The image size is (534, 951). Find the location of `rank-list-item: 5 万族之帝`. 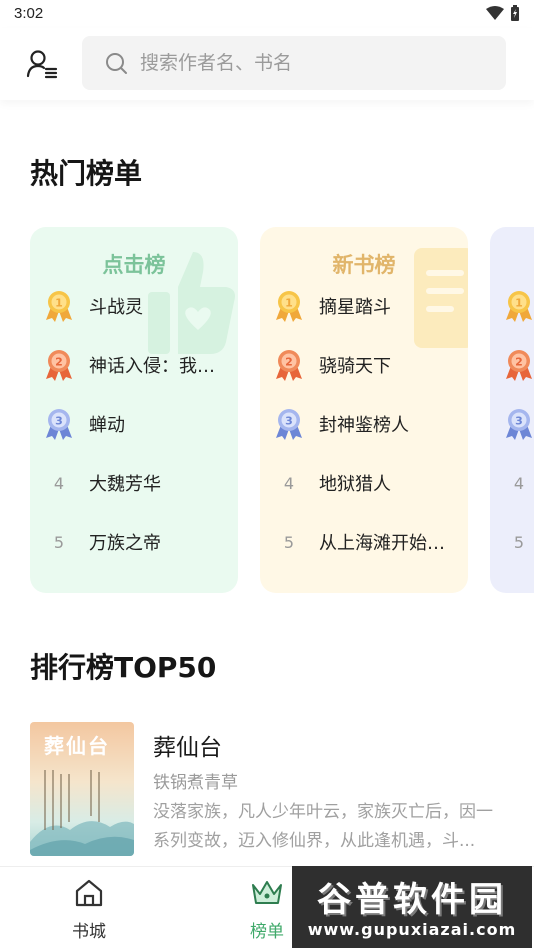

rank-list-item: 5 万族之帝 is located at coordinates (129, 542).